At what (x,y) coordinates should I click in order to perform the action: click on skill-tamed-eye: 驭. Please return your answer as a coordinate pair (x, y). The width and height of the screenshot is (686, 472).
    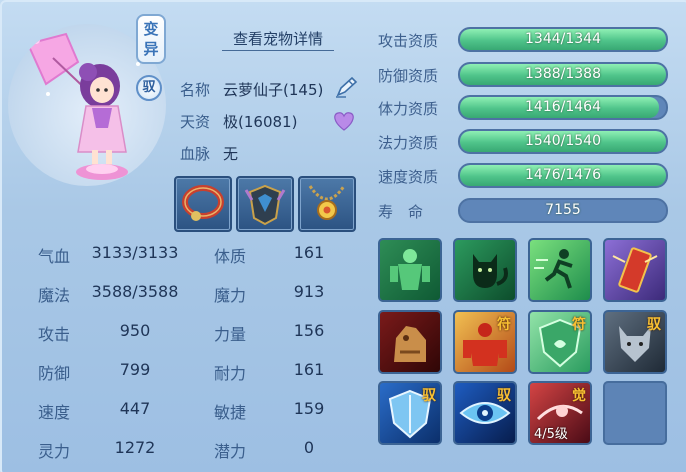
    Looking at the image, I should click on (485, 413).